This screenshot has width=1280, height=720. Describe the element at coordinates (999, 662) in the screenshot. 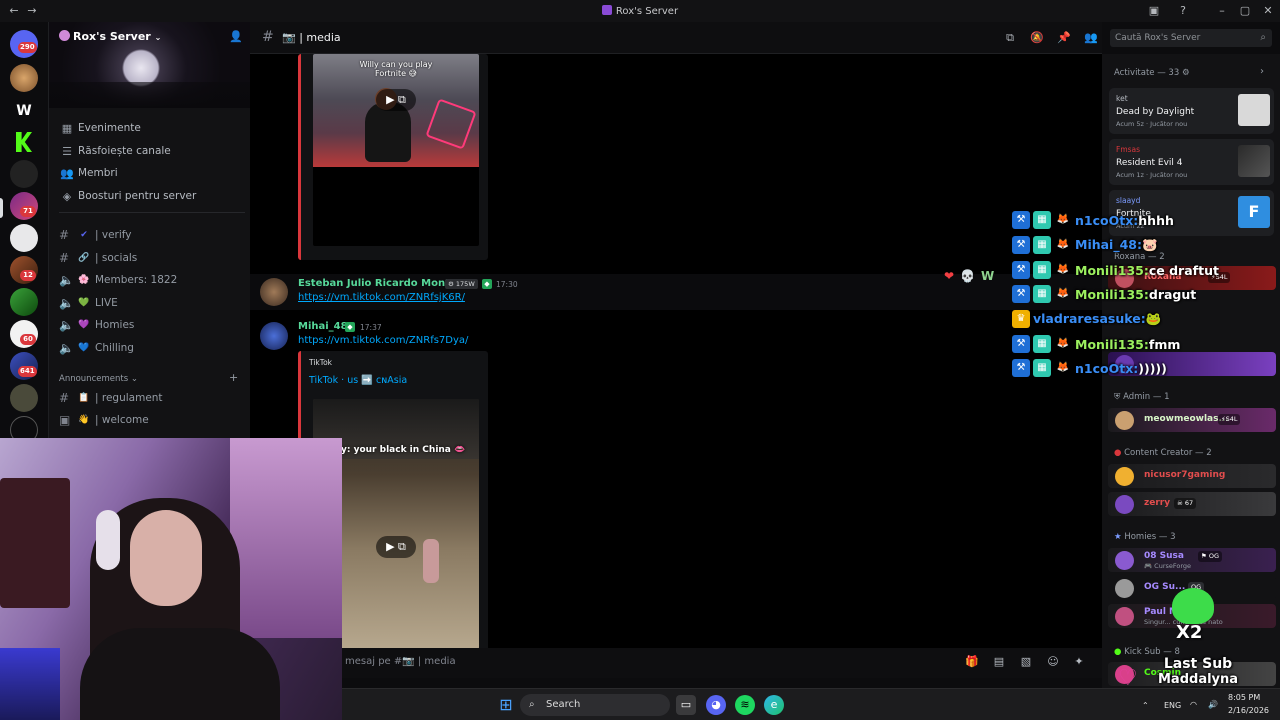

I see `gif-icon: ▤` at that location.